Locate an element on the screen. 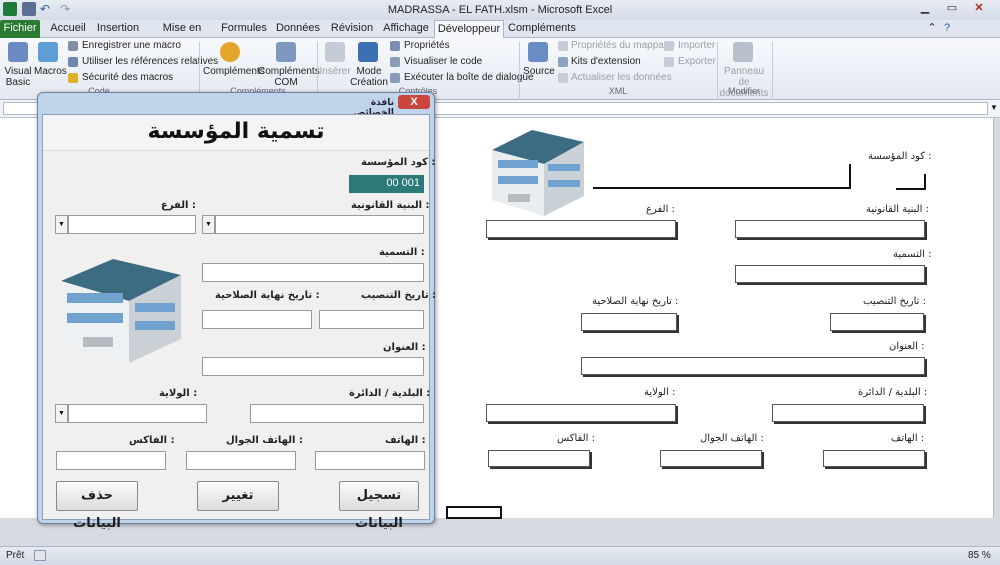 This screenshot has width=1000, height=565. properties-button: Propriétés is located at coordinates (427, 45).